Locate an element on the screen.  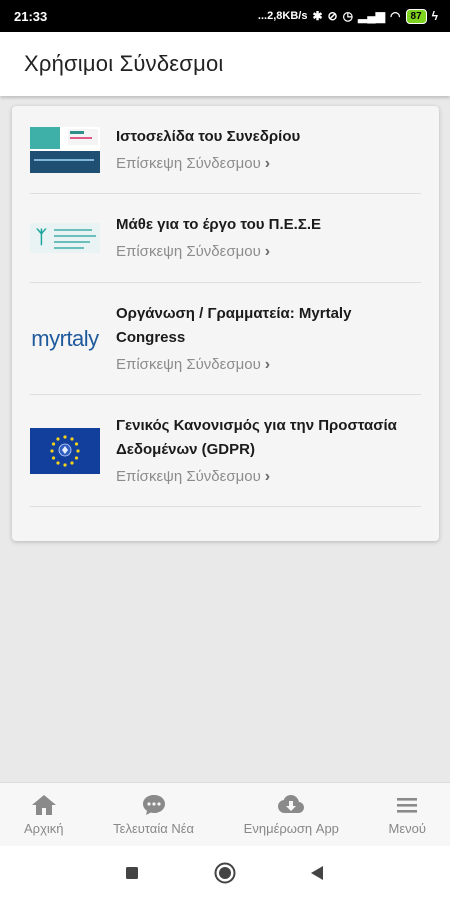
eu-gdpr-flag-thumbnail is located at coordinates (65, 450).